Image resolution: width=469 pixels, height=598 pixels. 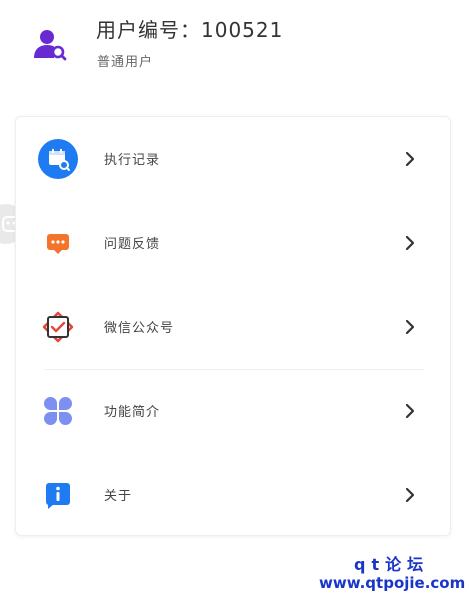 I want to click on grid-clover-icon, so click(x=58, y=411).